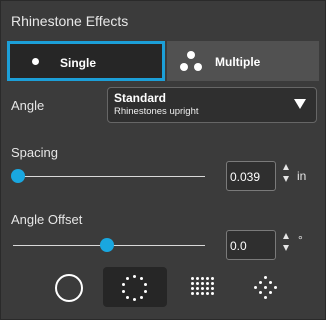  I want to click on multiple-mode-button: Multiple, so click(243, 61).